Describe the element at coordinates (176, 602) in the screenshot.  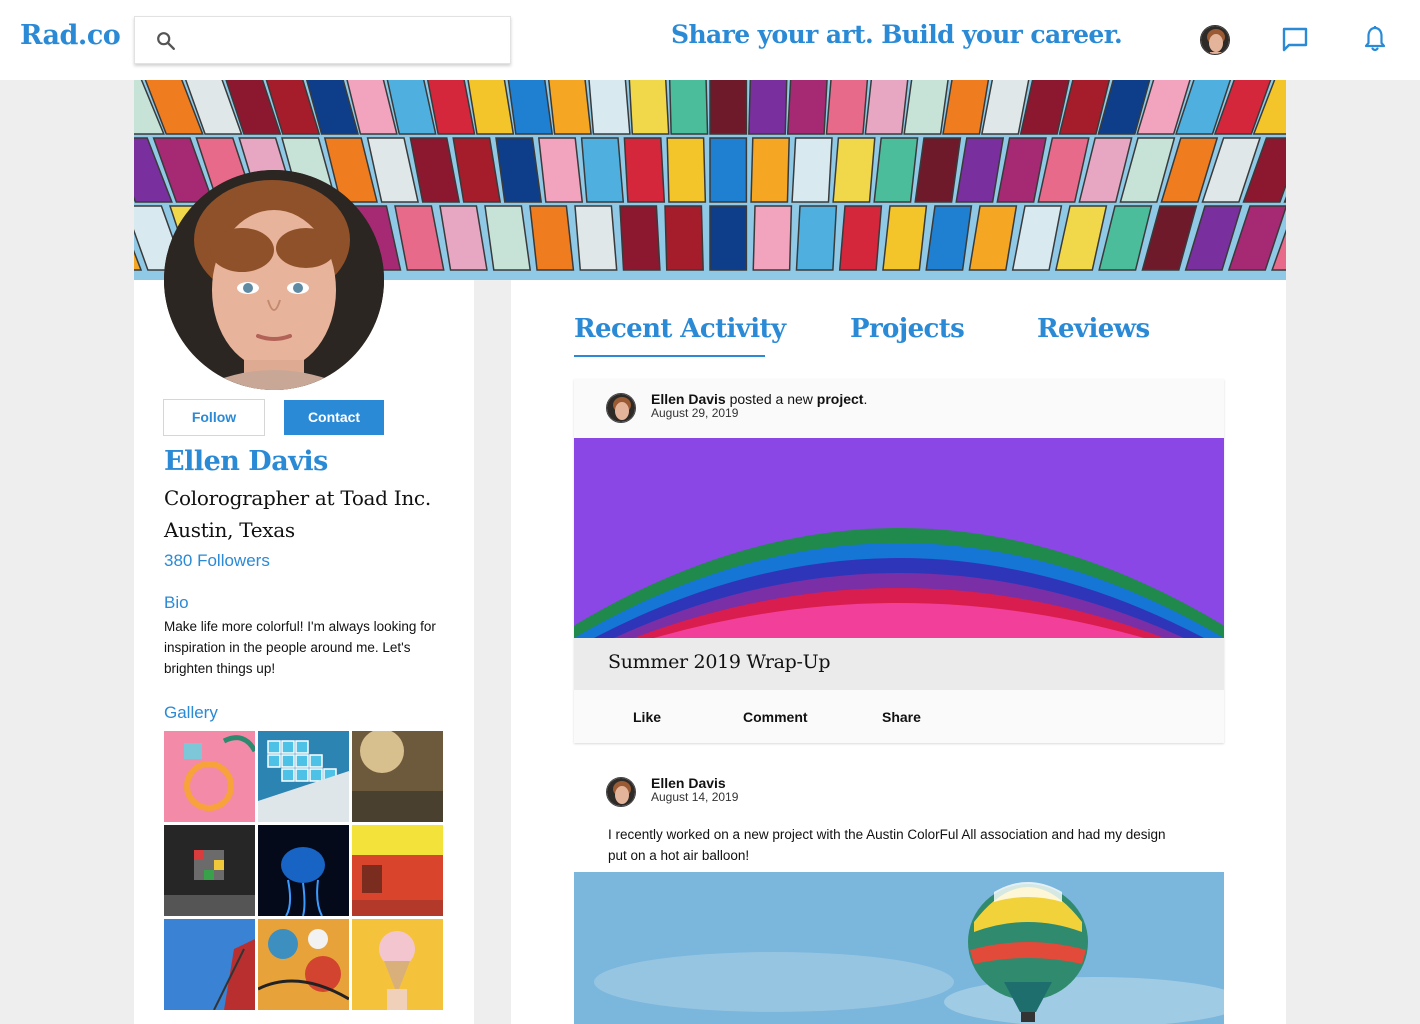
I see `bio-heading: Bio` at that location.